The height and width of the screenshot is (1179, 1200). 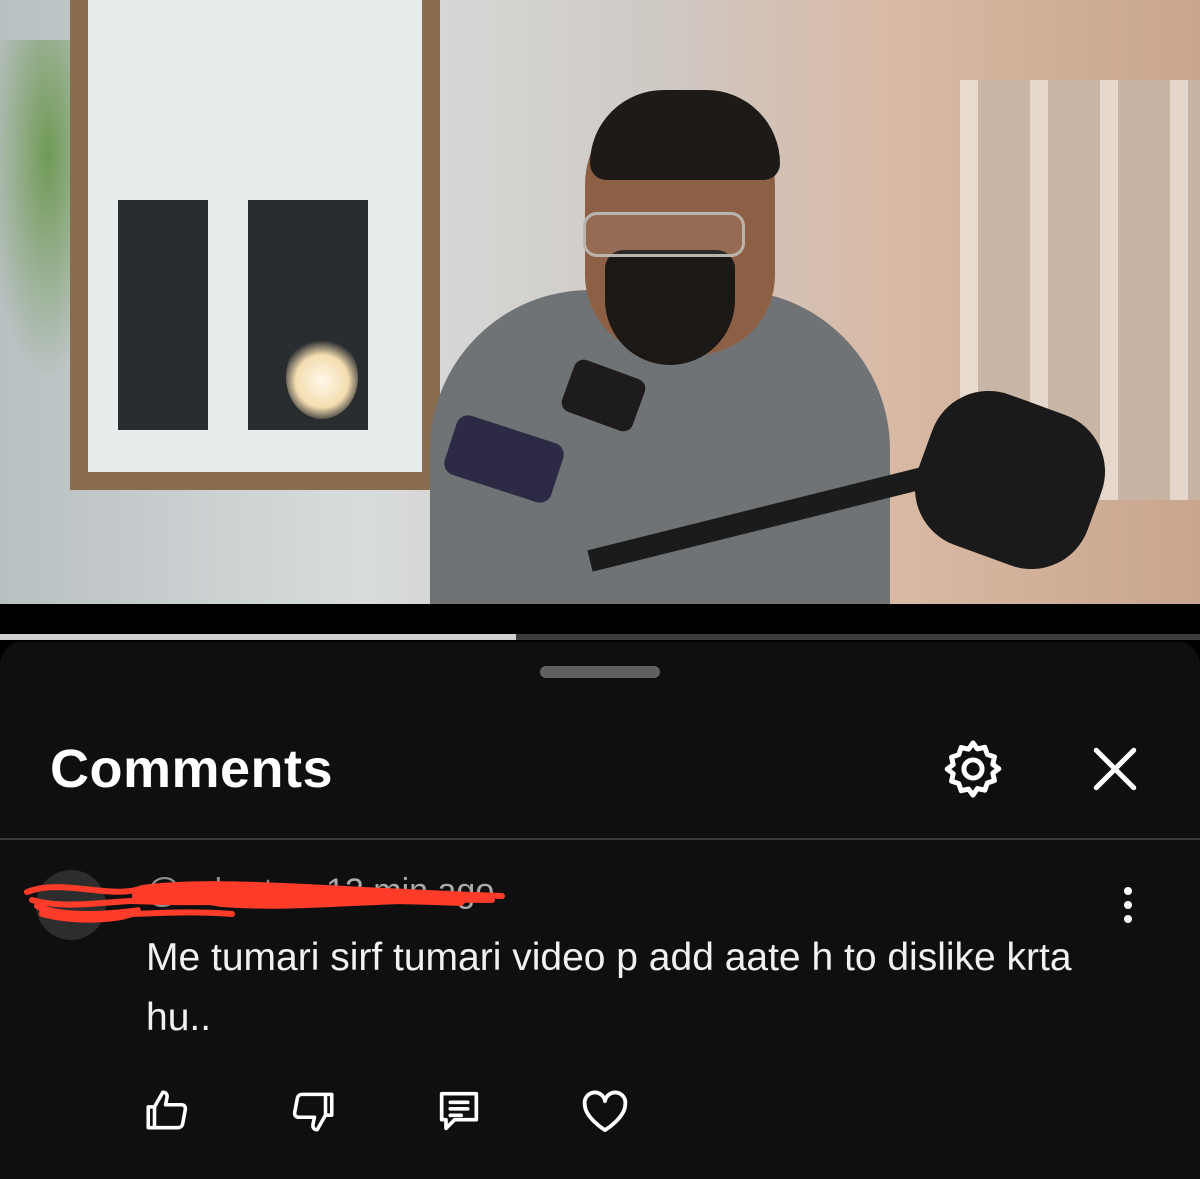 I want to click on close-button, so click(x=1115, y=769).